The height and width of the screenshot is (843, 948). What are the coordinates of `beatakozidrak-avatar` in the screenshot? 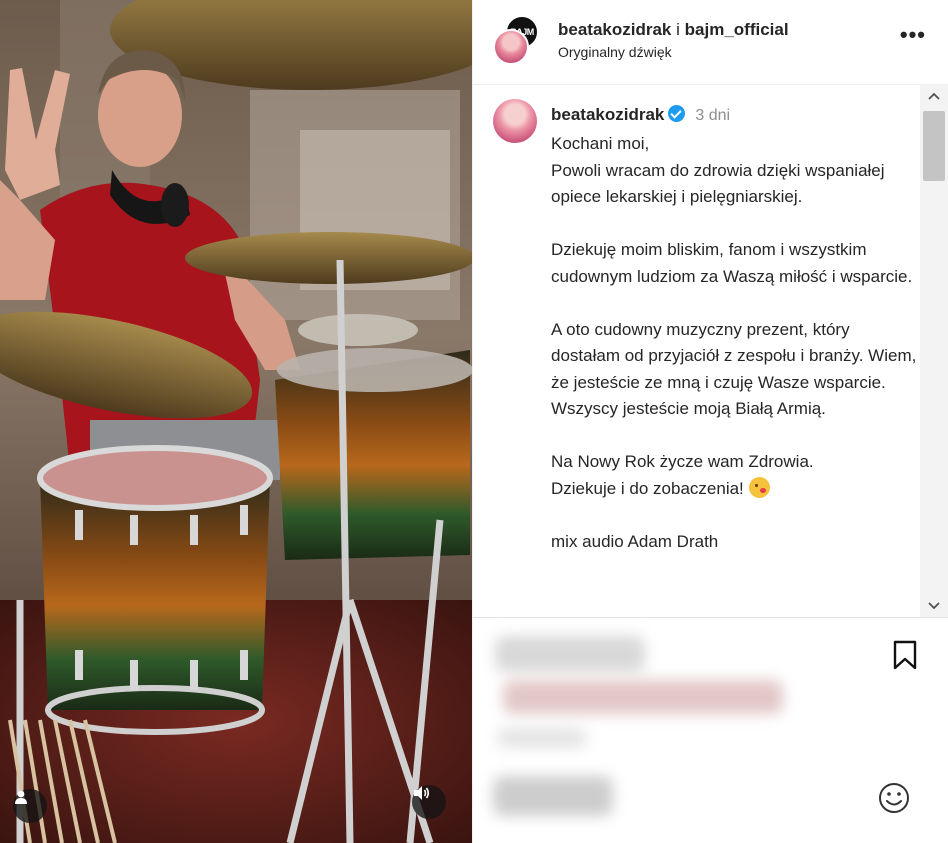 It's located at (511, 47).